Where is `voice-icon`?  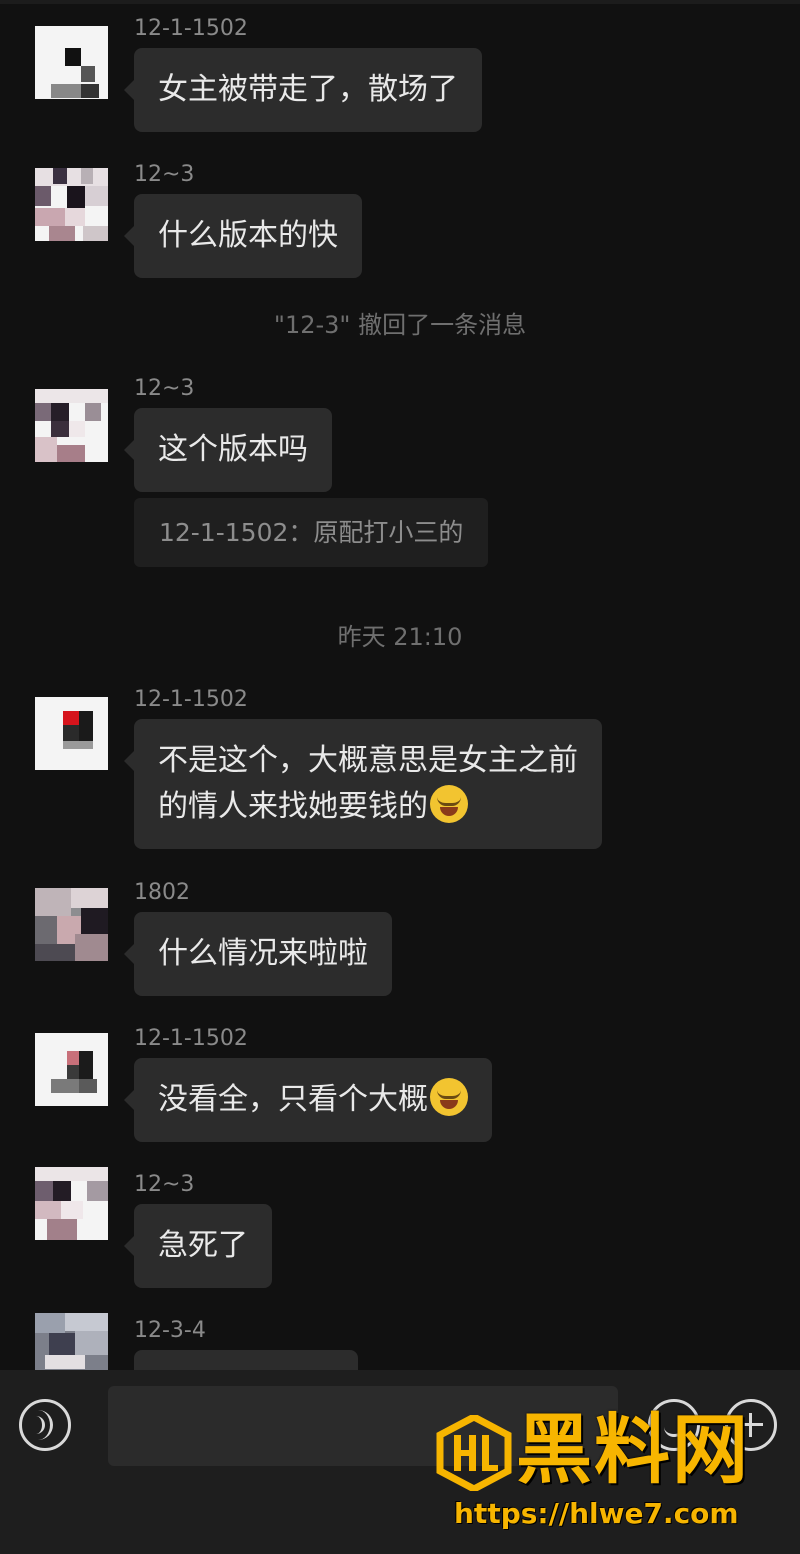 voice-icon is located at coordinates (45, 1425).